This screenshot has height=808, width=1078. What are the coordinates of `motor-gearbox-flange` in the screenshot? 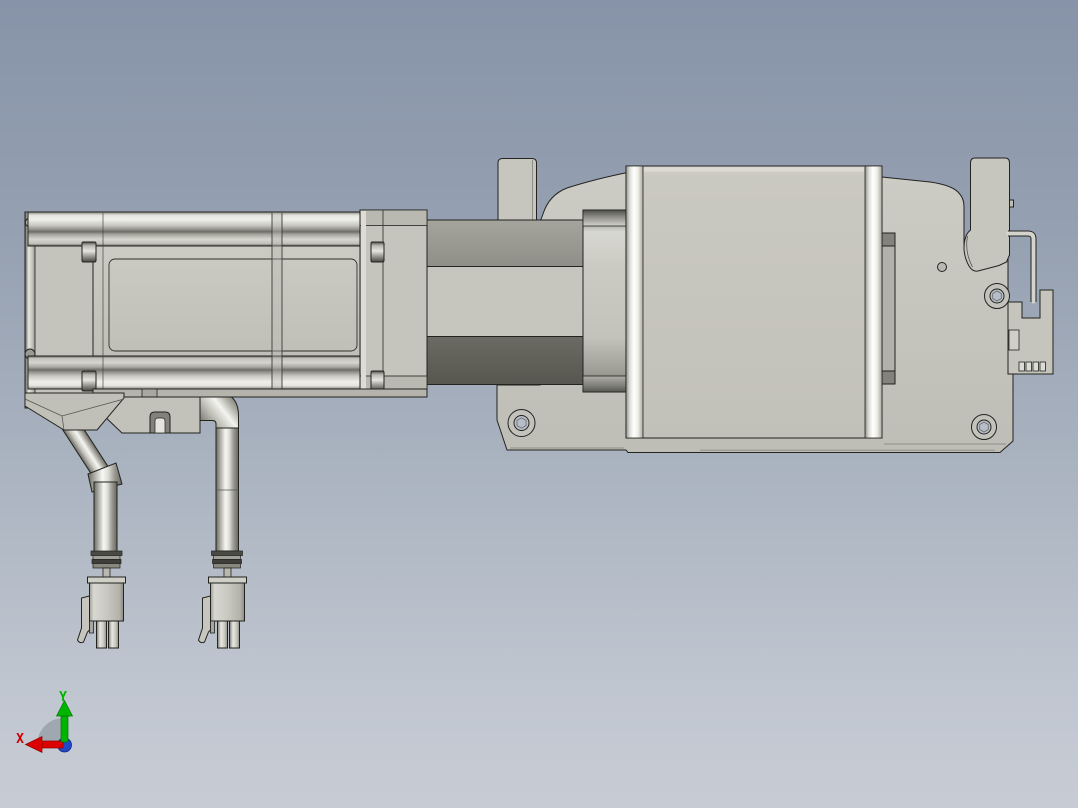 It's located at (393, 301).